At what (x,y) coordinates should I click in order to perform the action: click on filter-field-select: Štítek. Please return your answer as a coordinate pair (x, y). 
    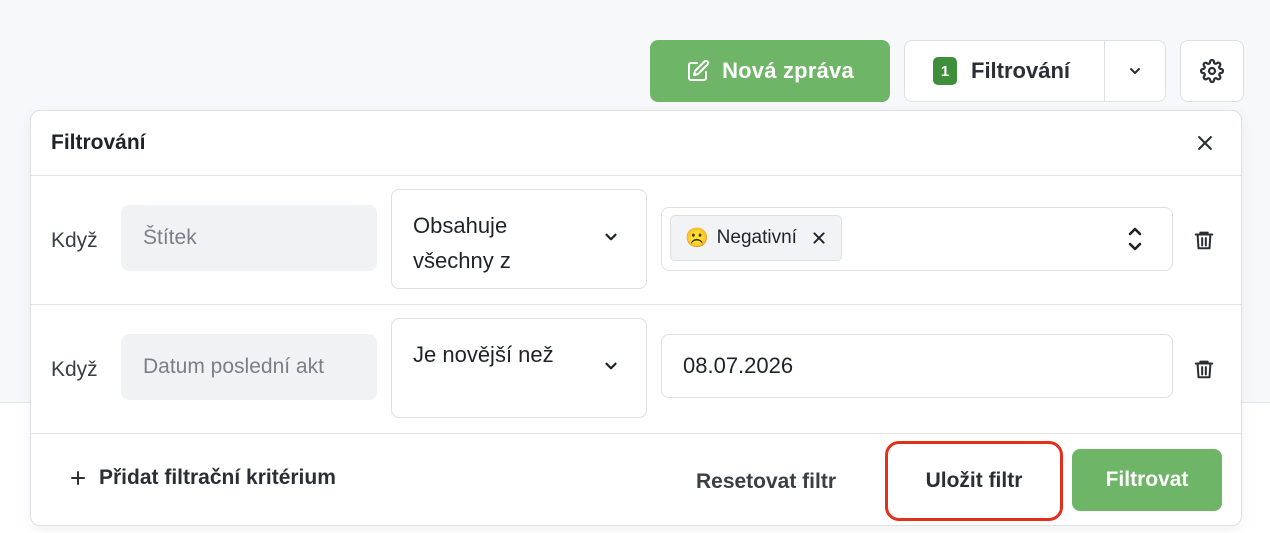
    Looking at the image, I should click on (249, 238).